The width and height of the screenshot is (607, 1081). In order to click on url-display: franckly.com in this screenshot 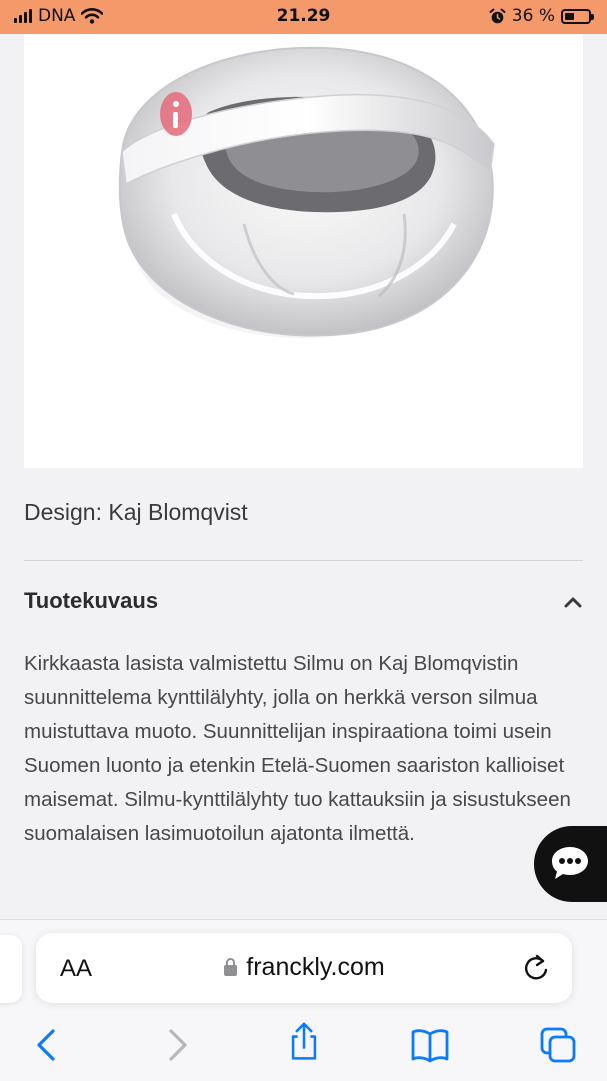, I will do `click(304, 967)`.